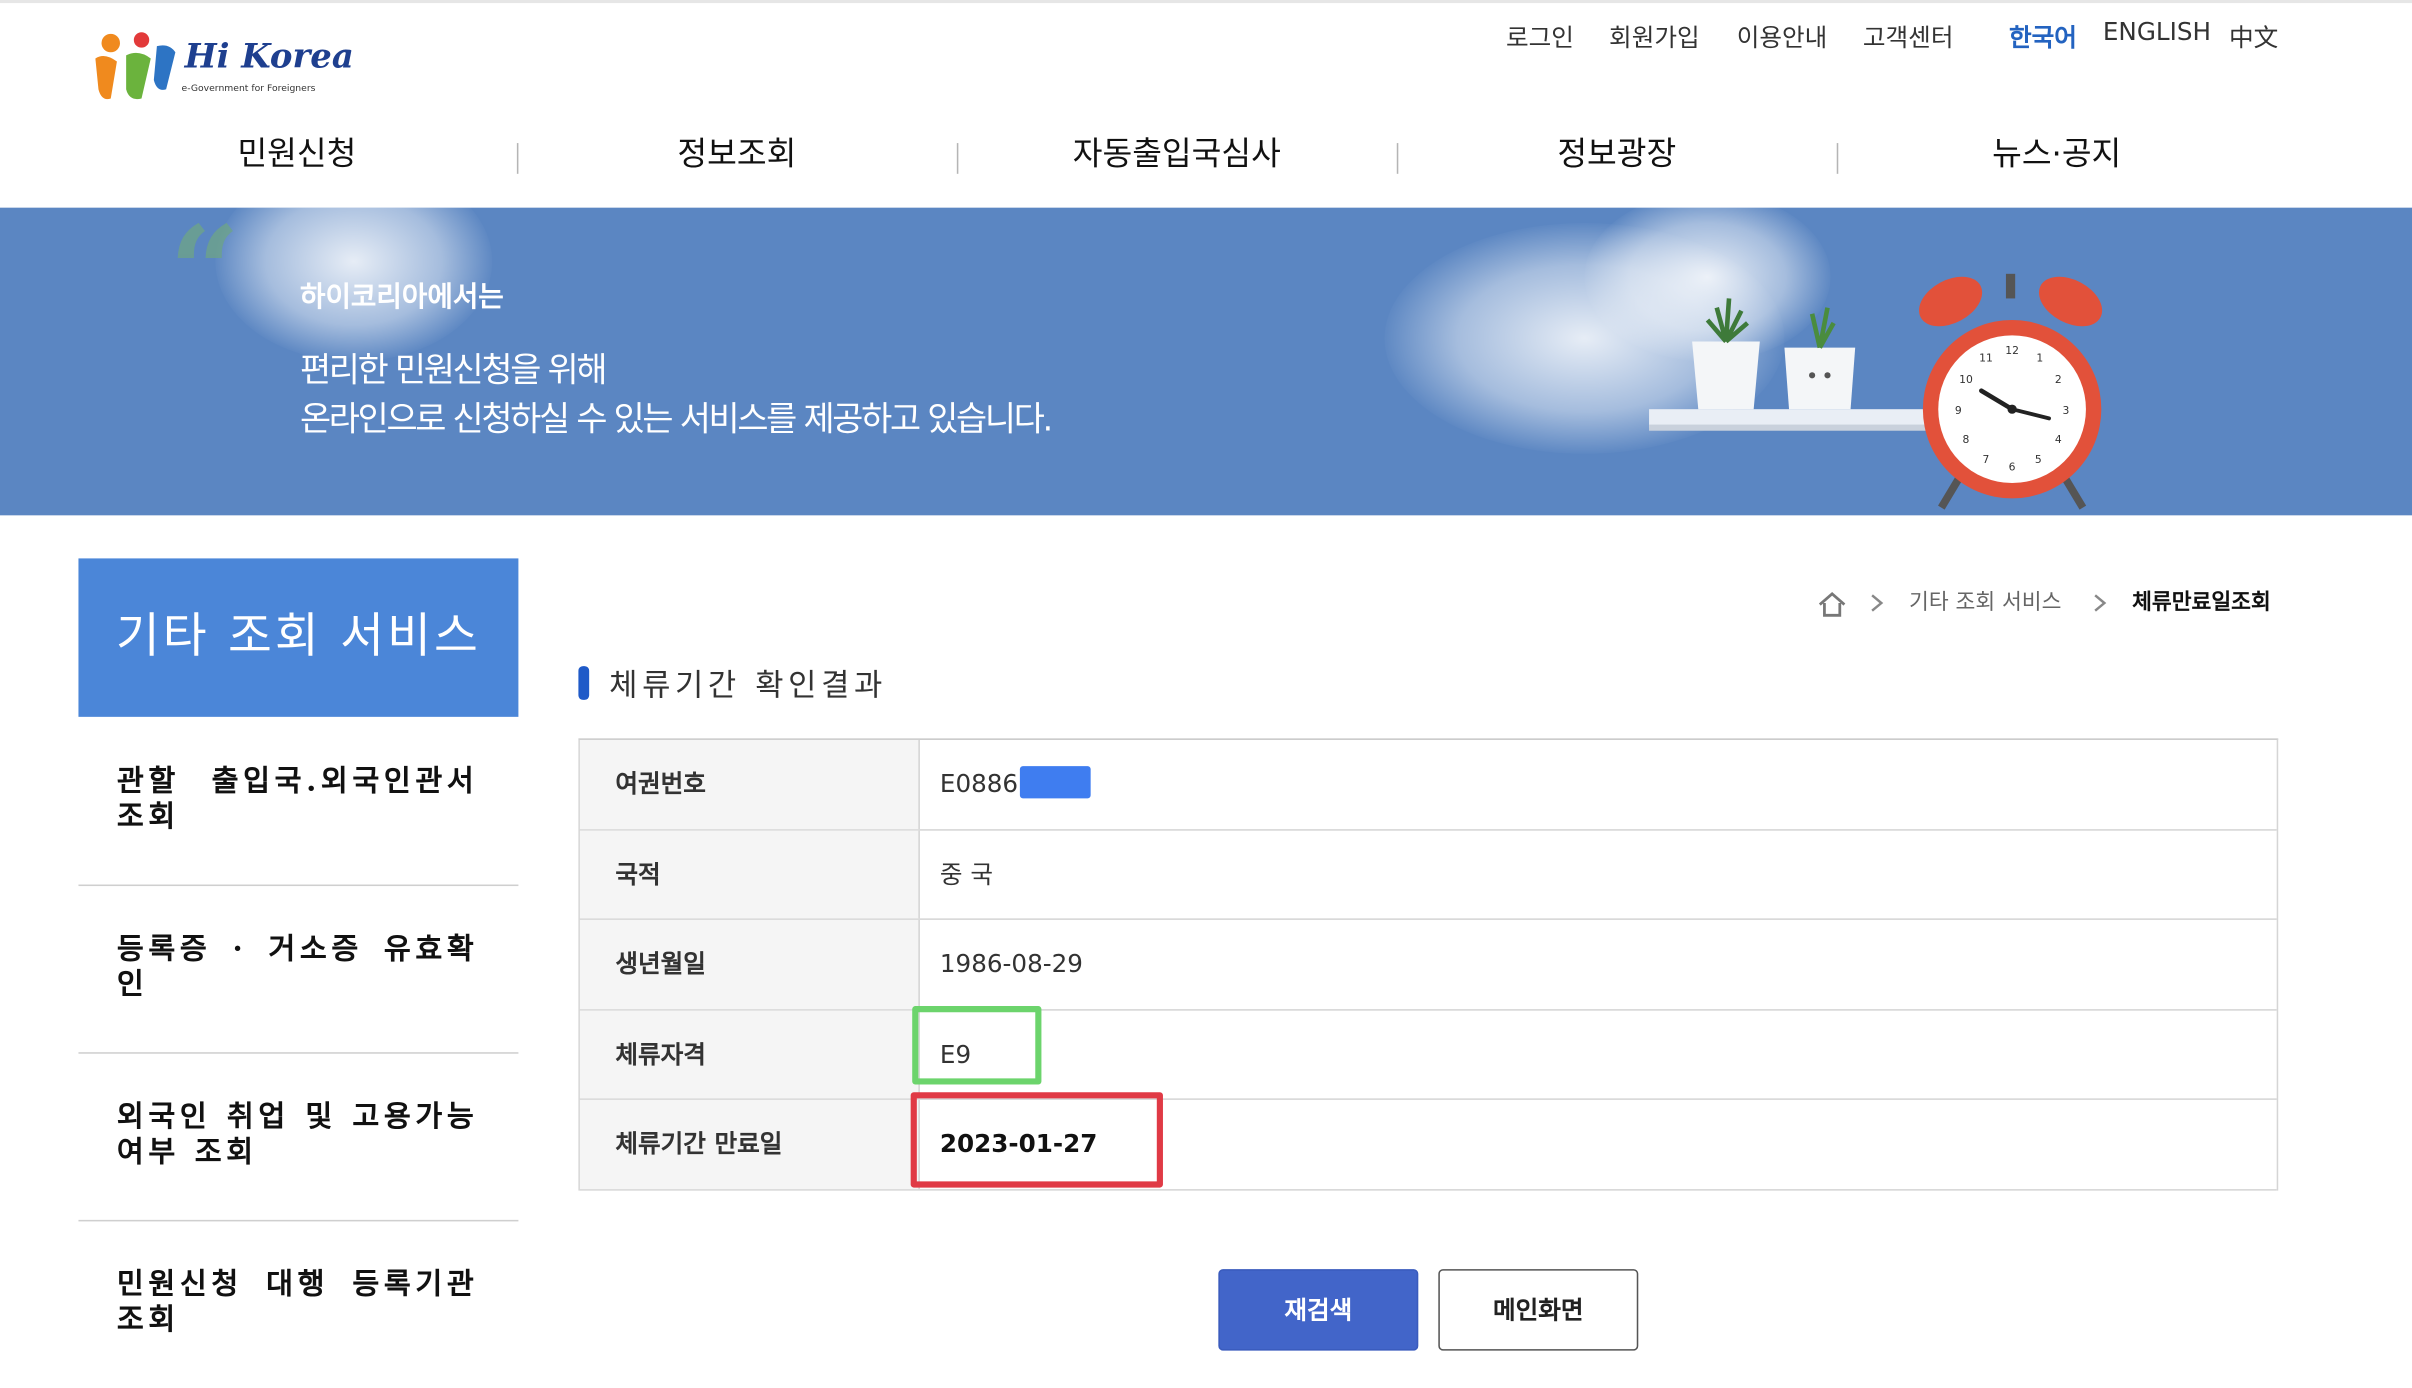  What do you see at coordinates (1538, 1310) in the screenshot?
I see `main-screen-button: 메인화면` at bounding box center [1538, 1310].